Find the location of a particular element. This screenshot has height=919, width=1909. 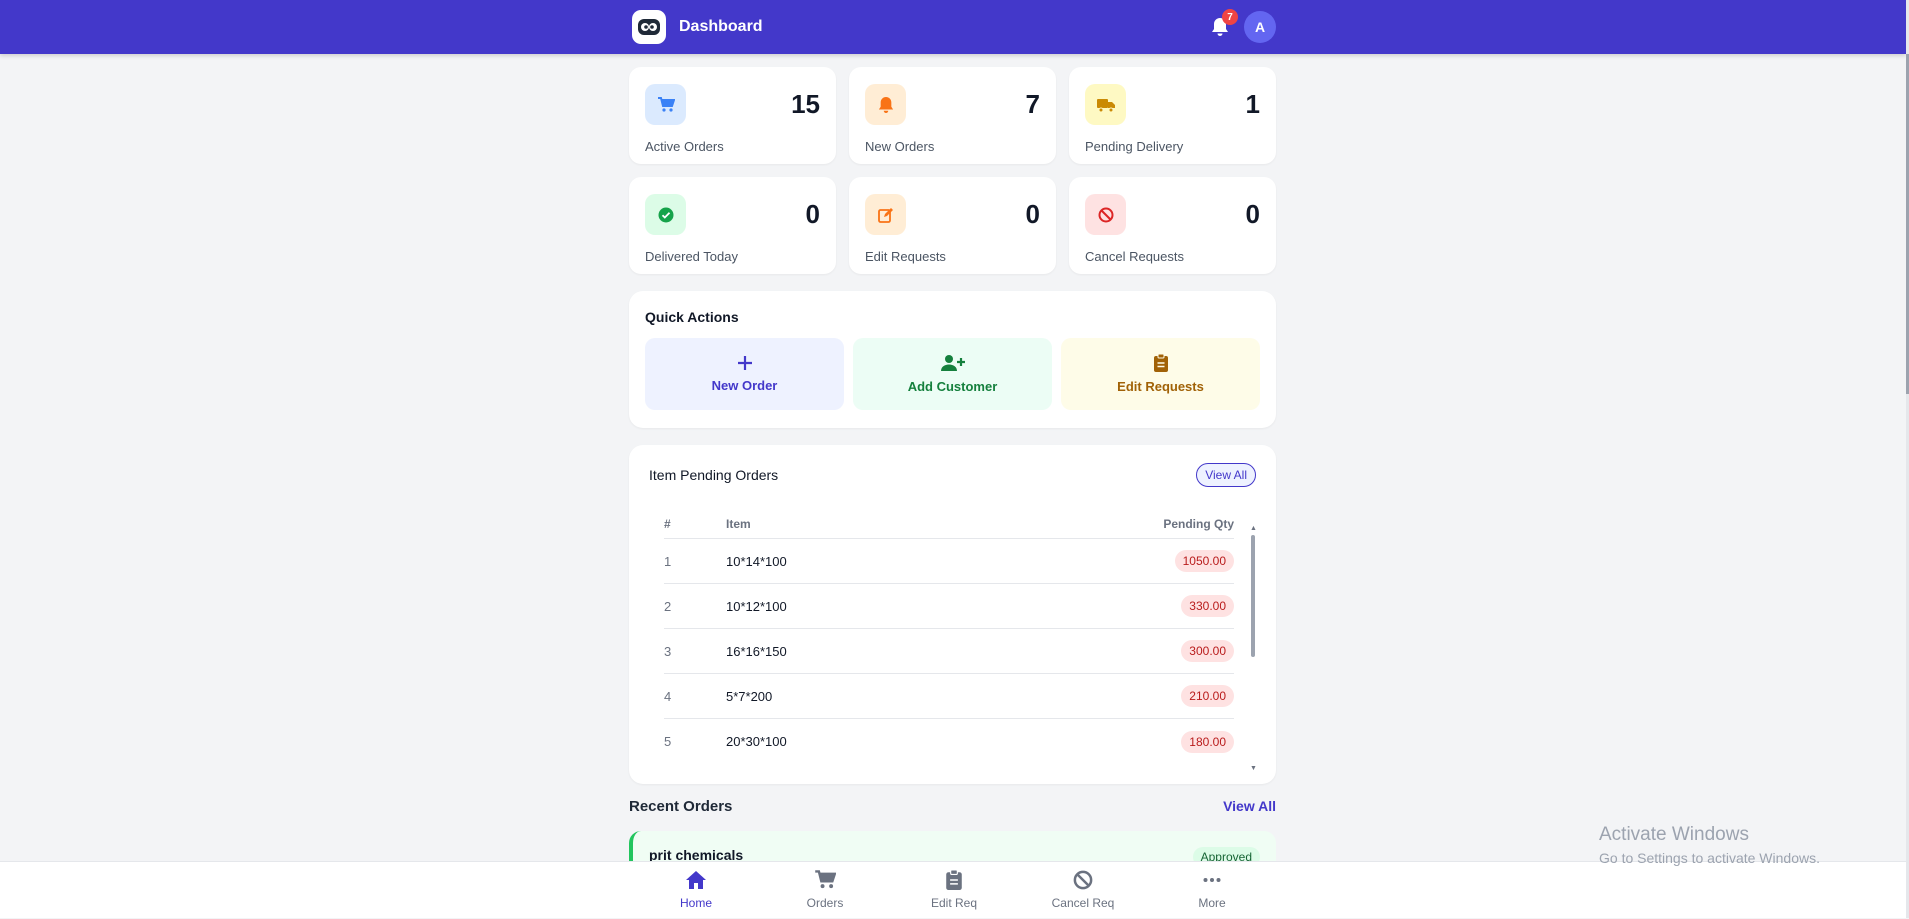

stat-label: New Orders is located at coordinates (900, 146).